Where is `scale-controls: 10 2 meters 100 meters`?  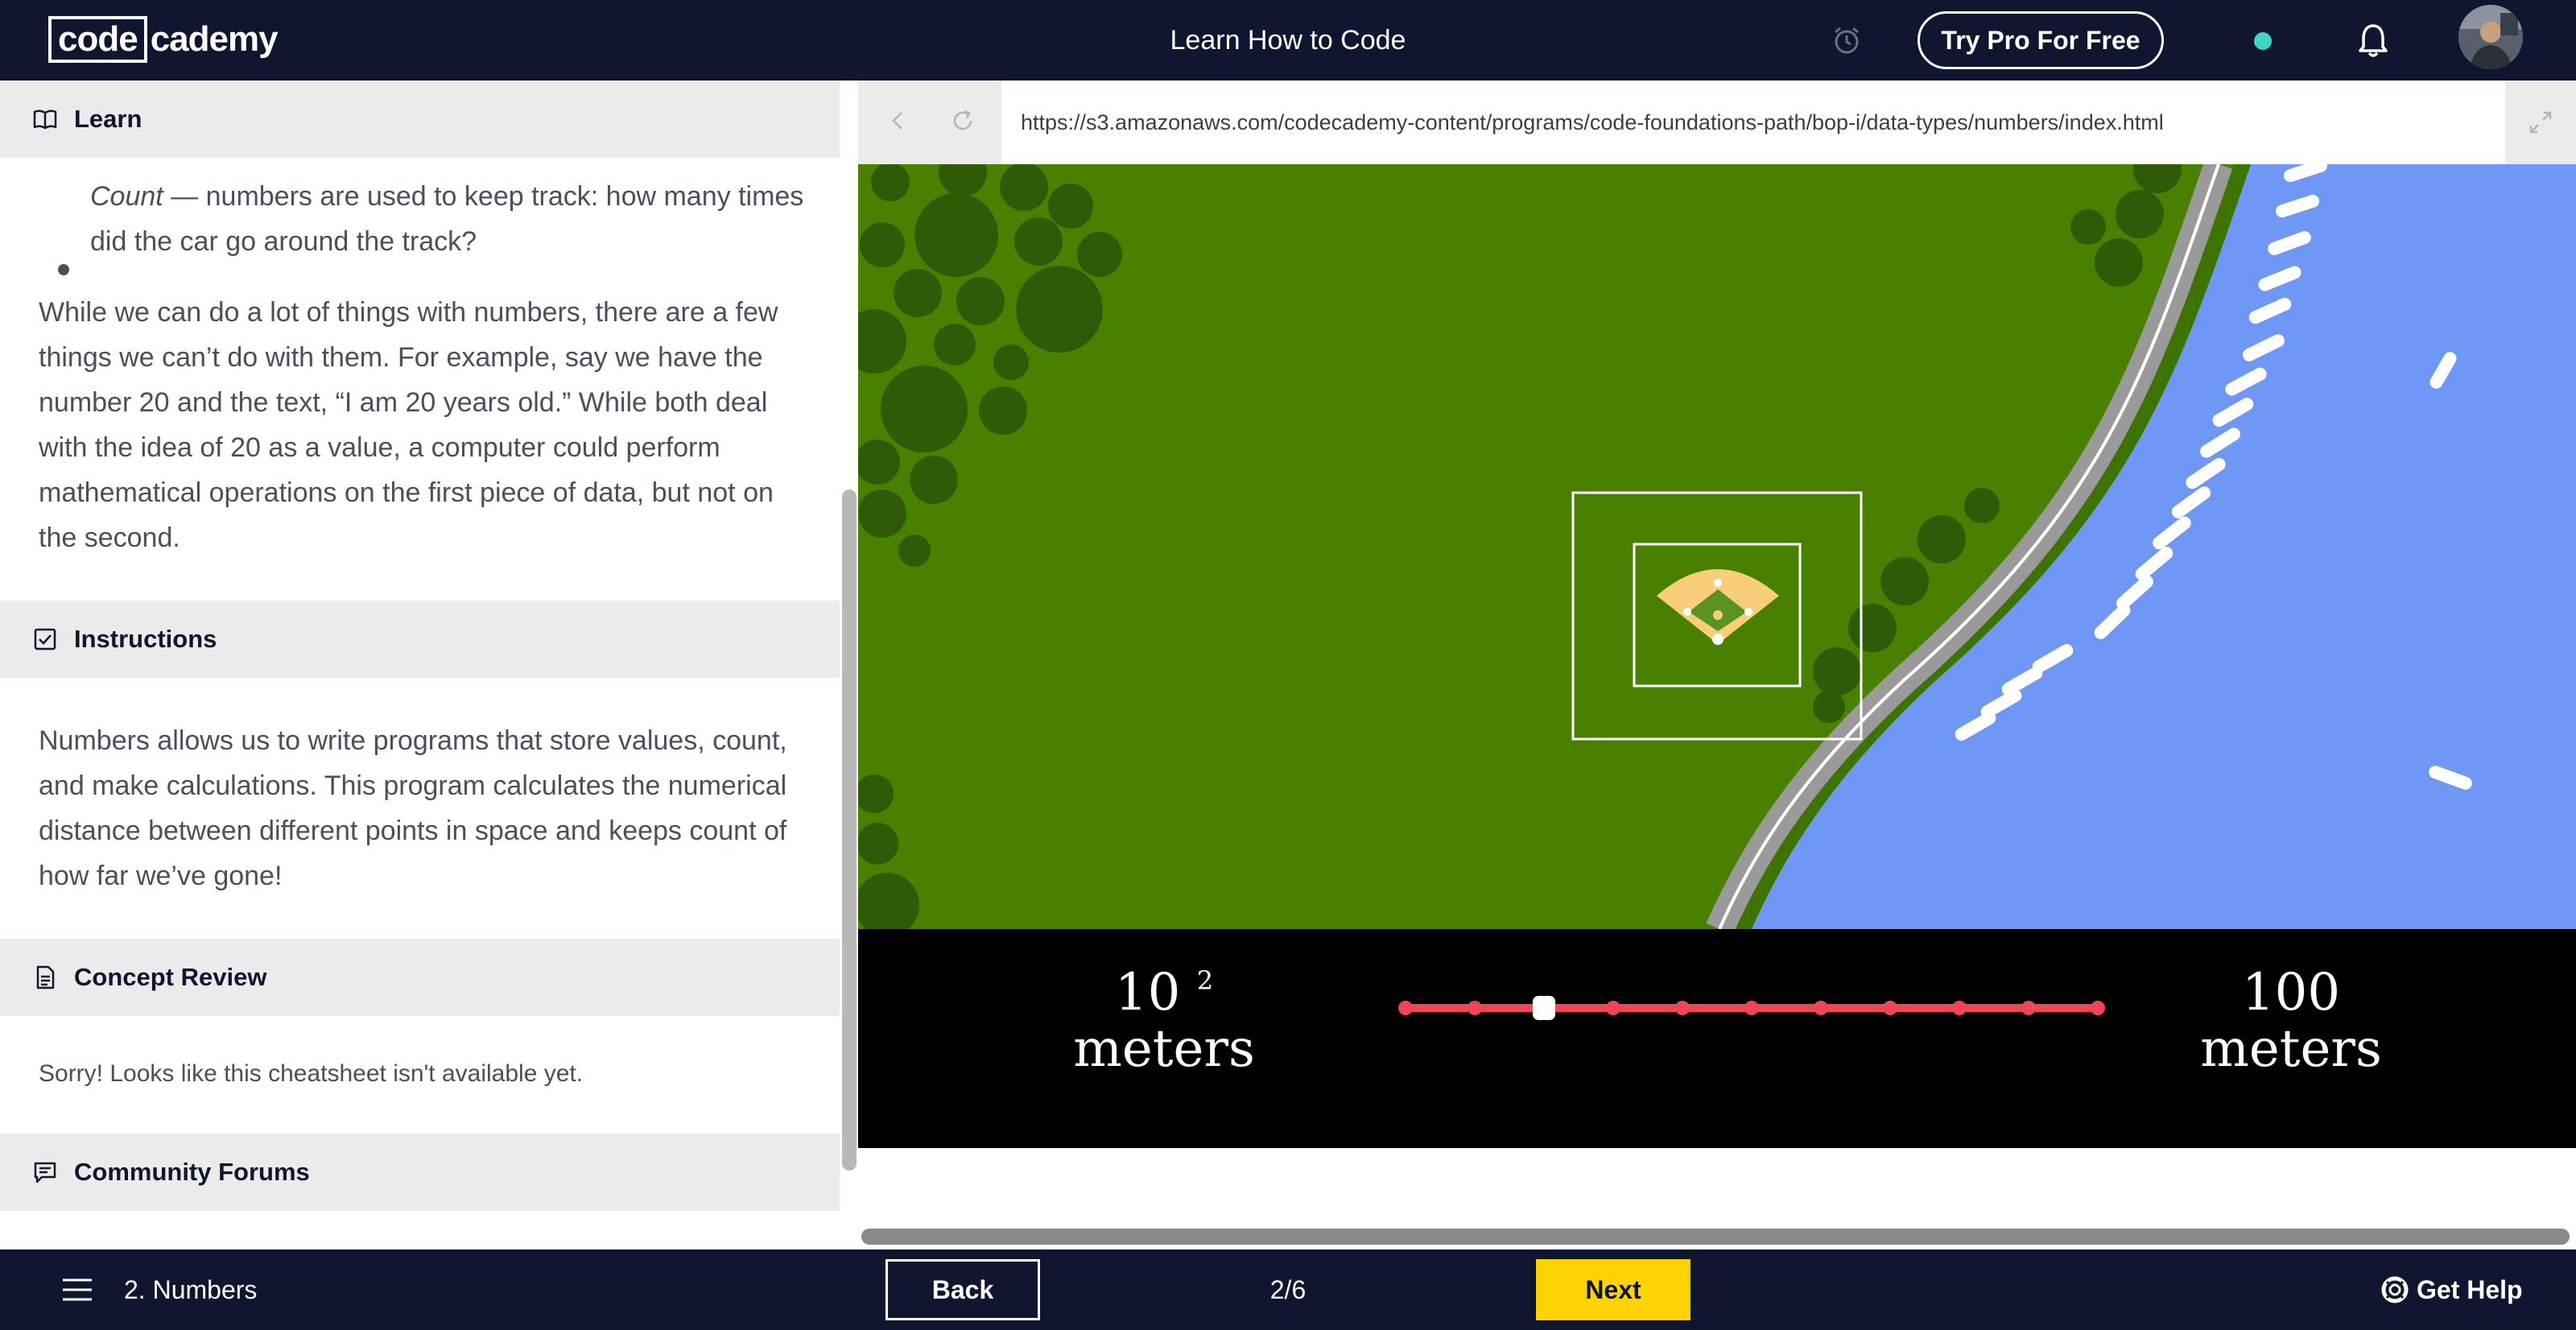
scale-controls: 10 2 meters 100 meters is located at coordinates (1717, 1038).